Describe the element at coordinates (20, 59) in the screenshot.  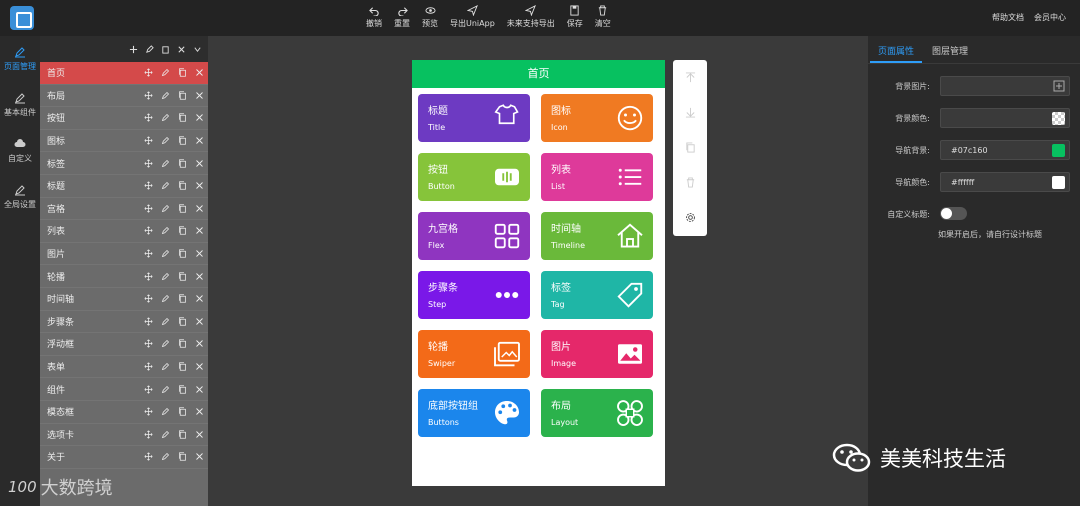
I see `sidebar-item-0: 页面管理` at that location.